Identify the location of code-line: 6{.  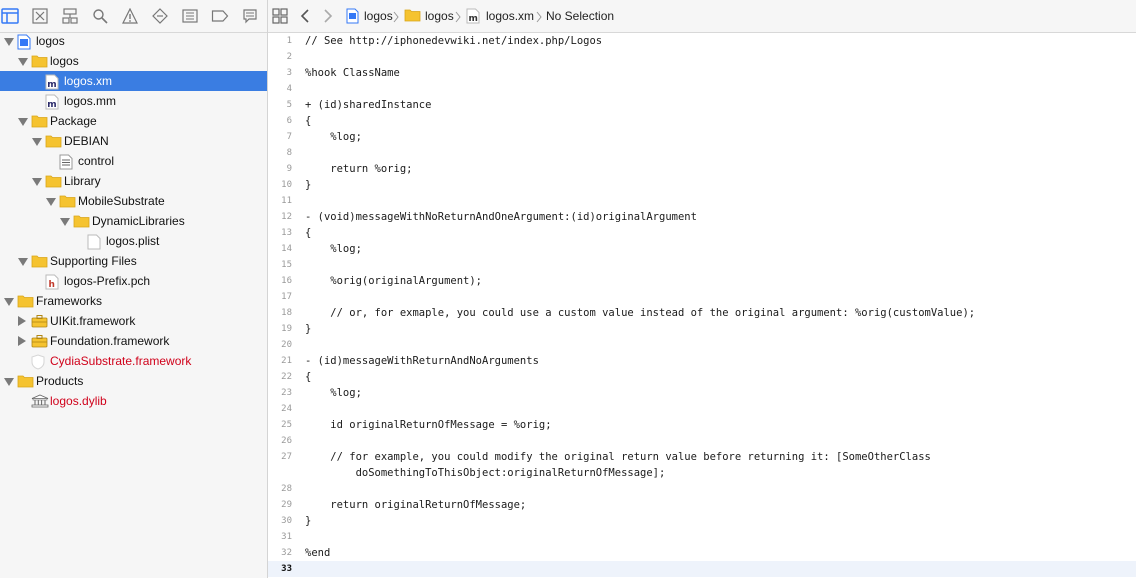
(702, 121).